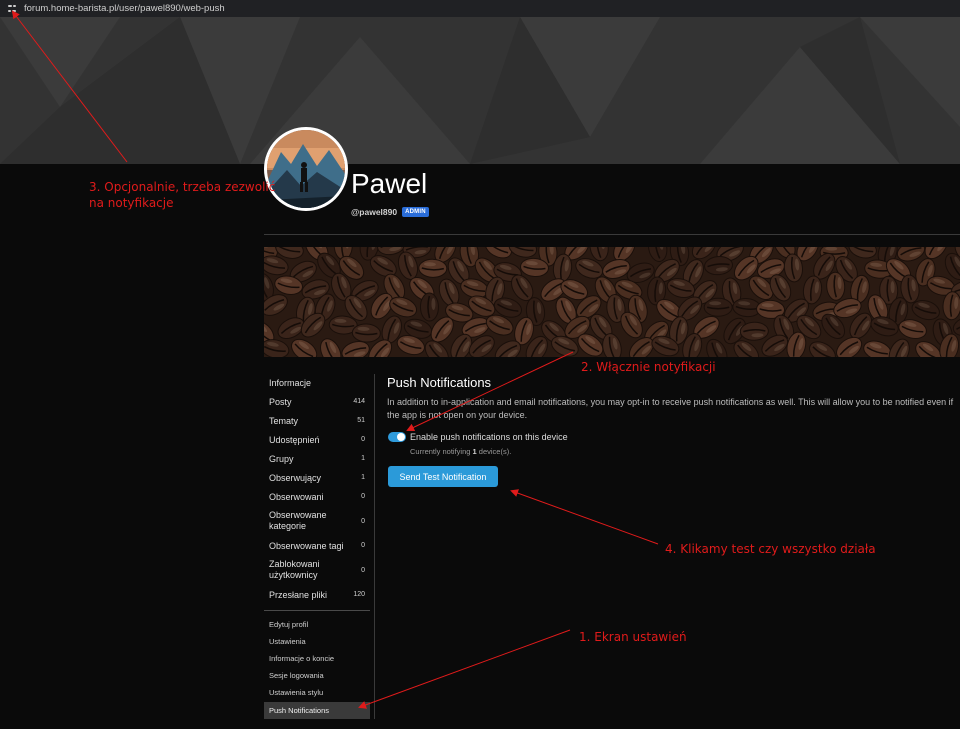 The image size is (960, 729). Describe the element at coordinates (439, 382) in the screenshot. I see `page-title: Push Notifications` at that location.